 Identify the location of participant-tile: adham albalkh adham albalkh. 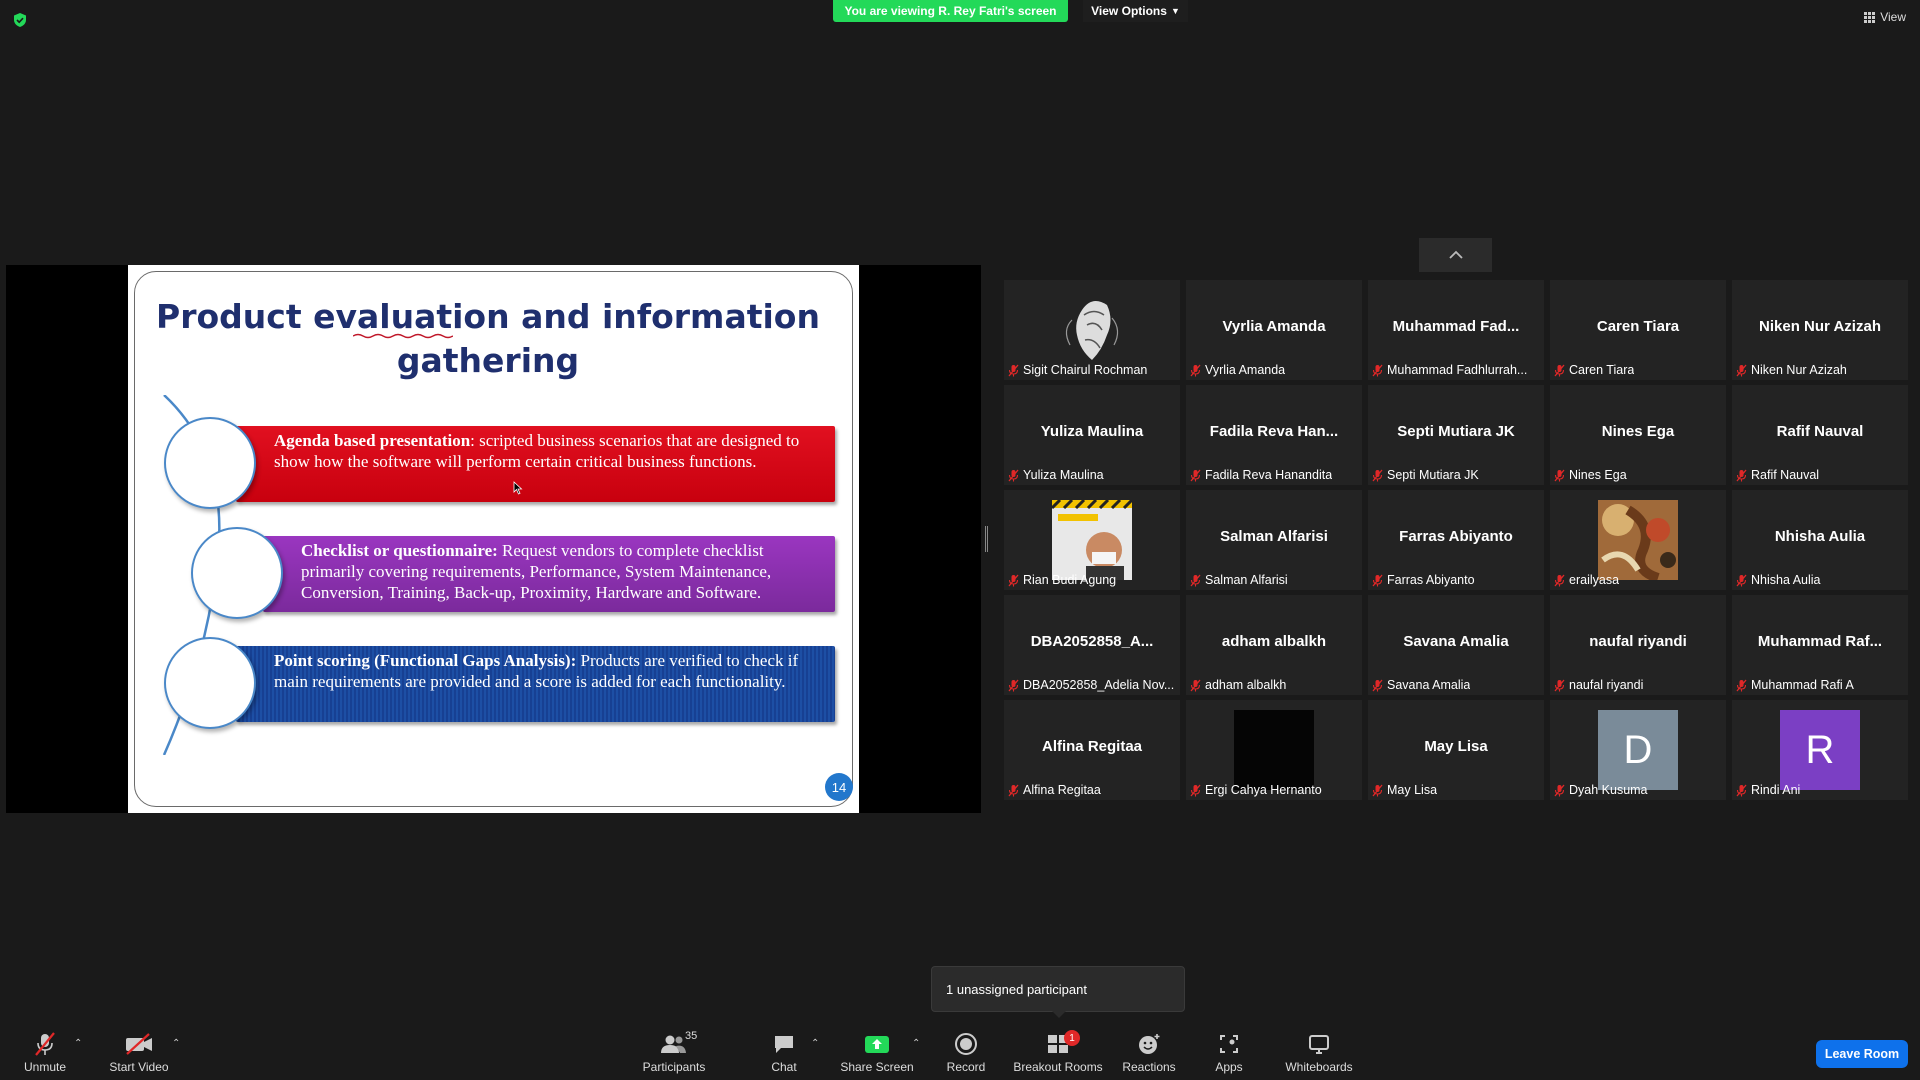
(1274, 645).